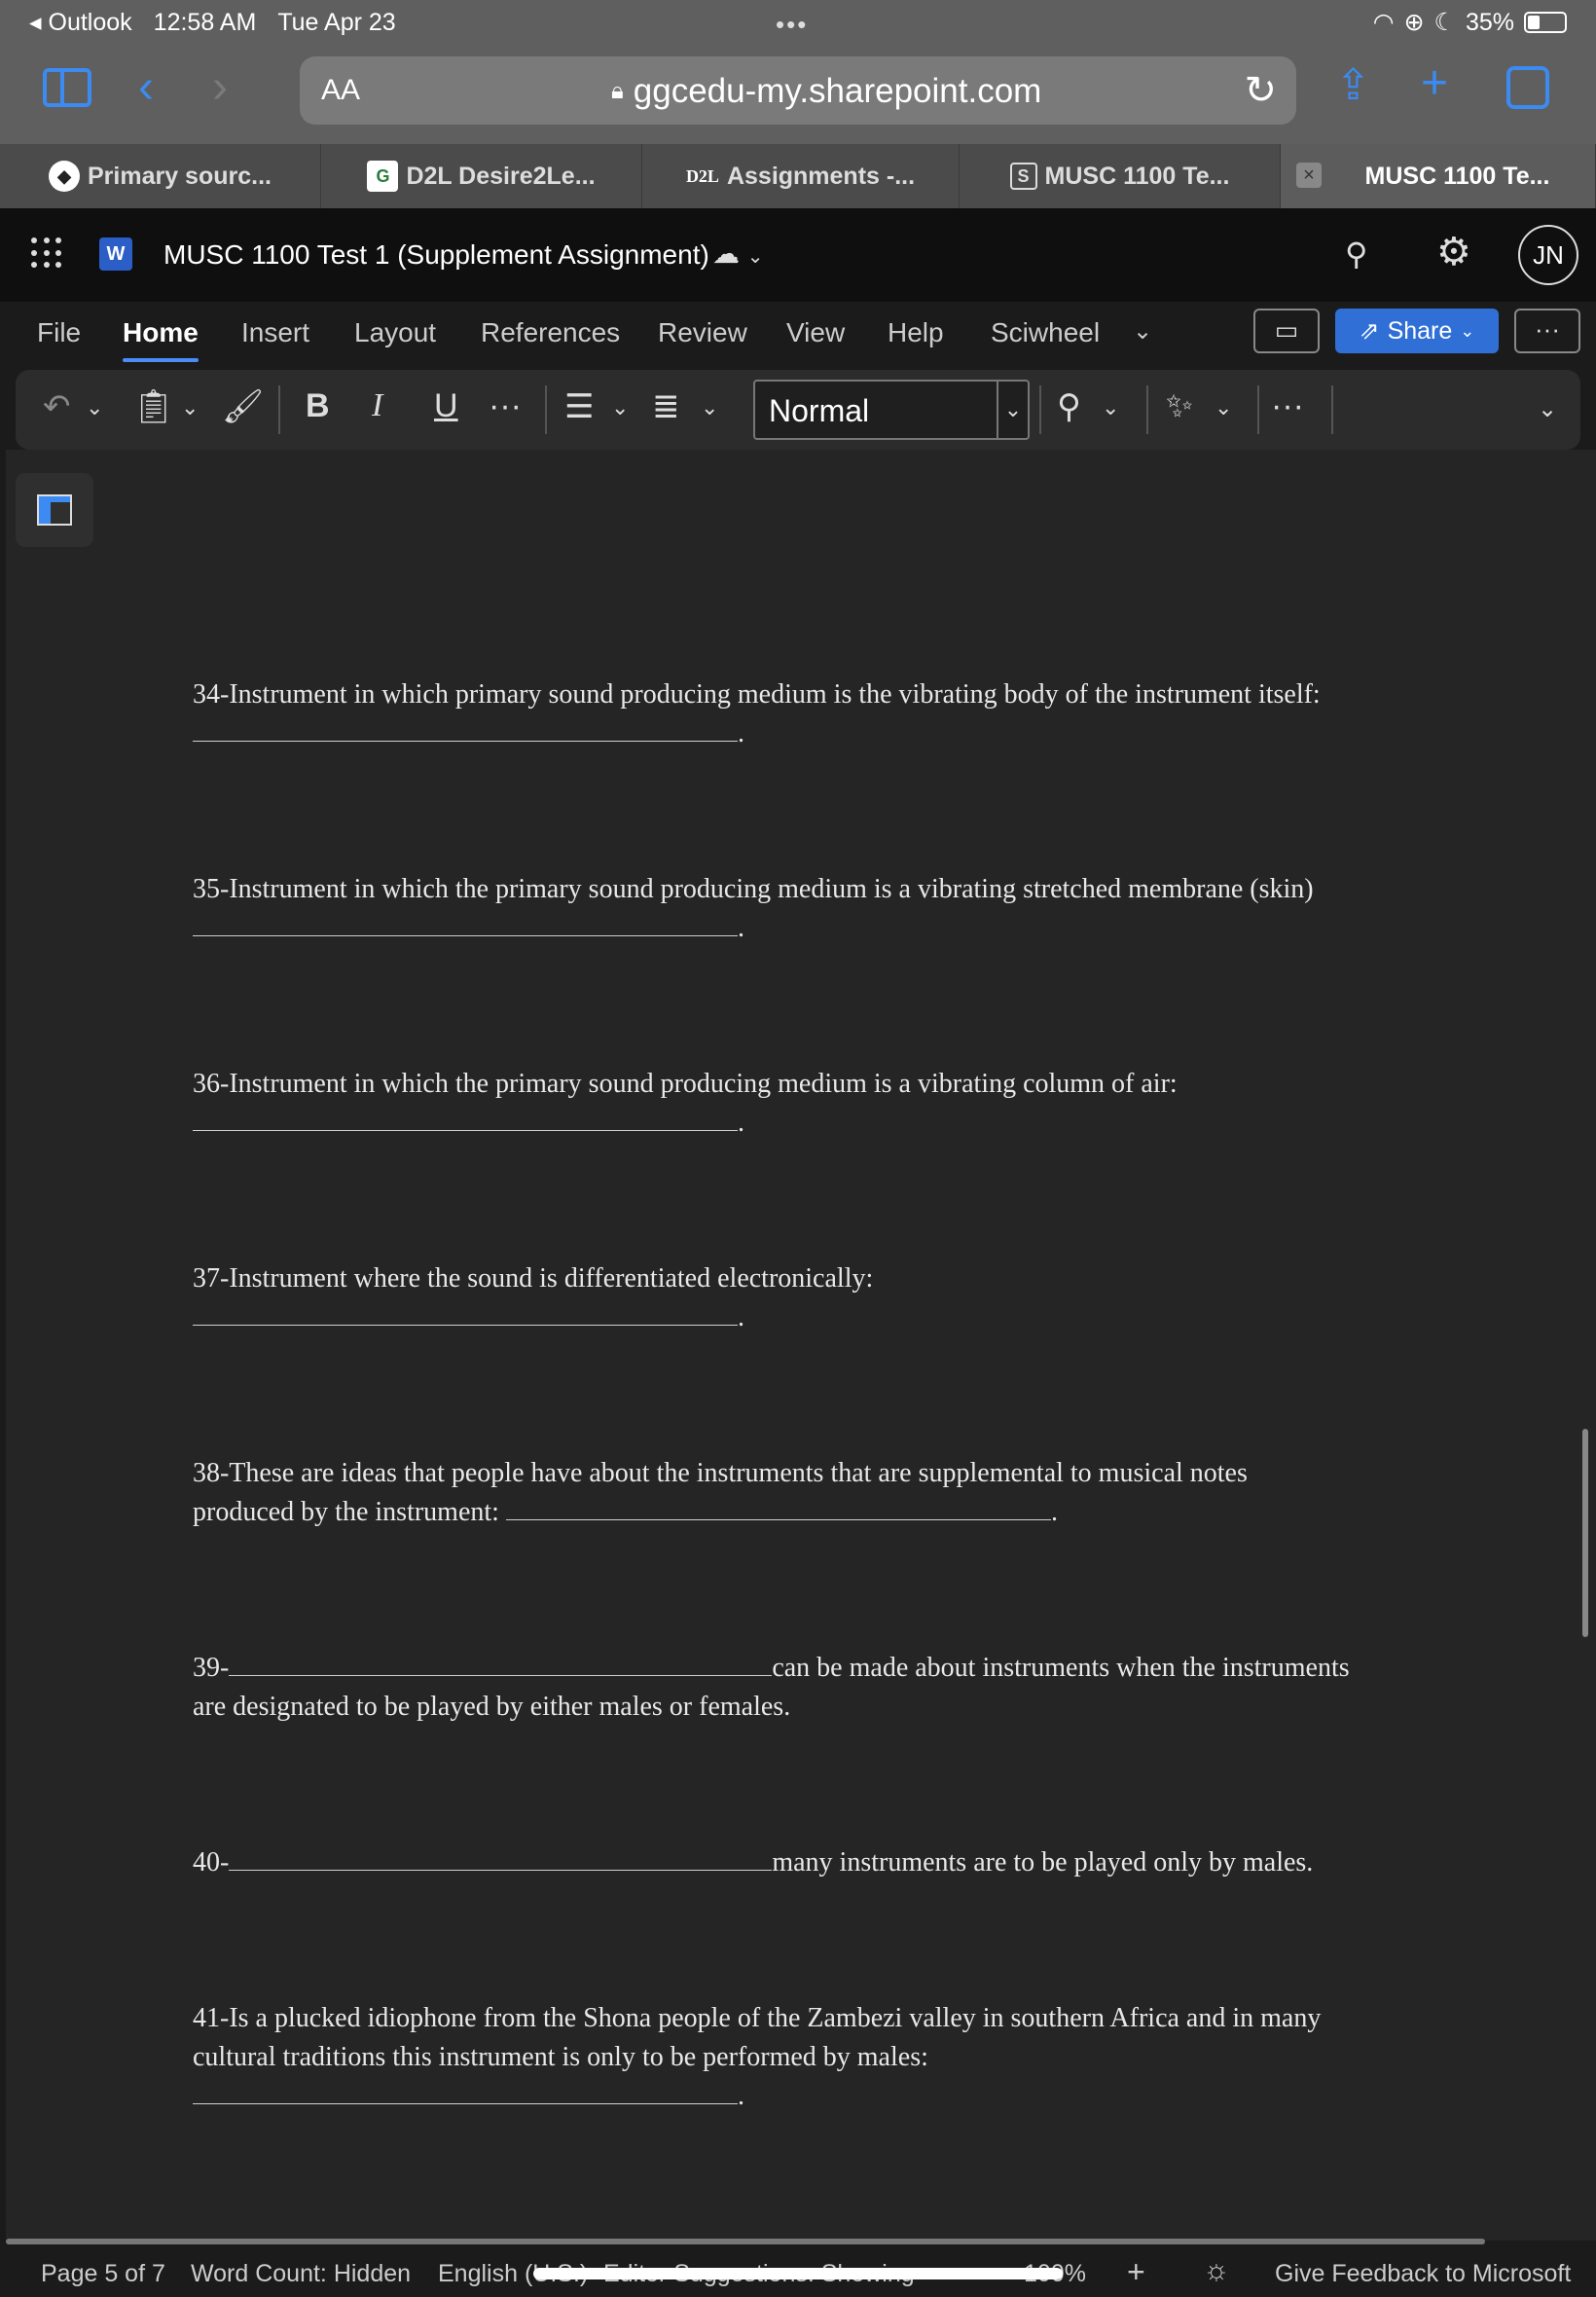 This screenshot has height=2297, width=1596. I want to click on comment-icon: ▭, so click(1286, 330).